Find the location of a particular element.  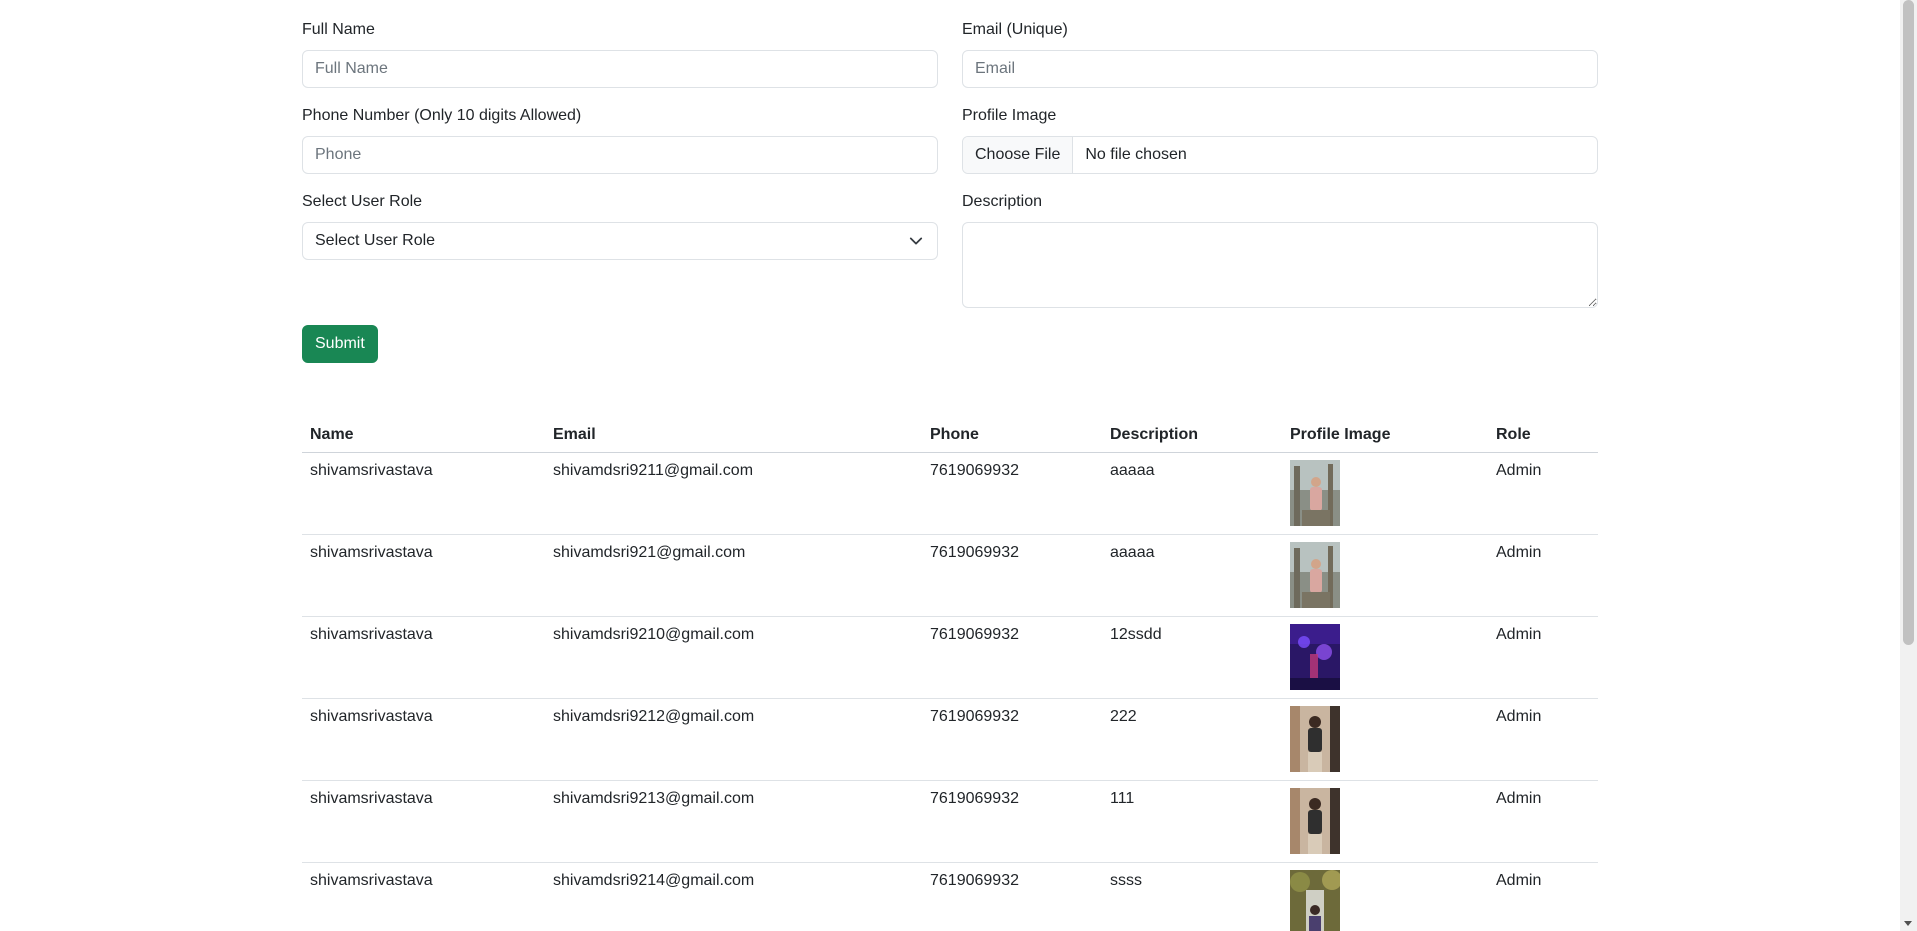

header-phone: Phone is located at coordinates (1012, 435).